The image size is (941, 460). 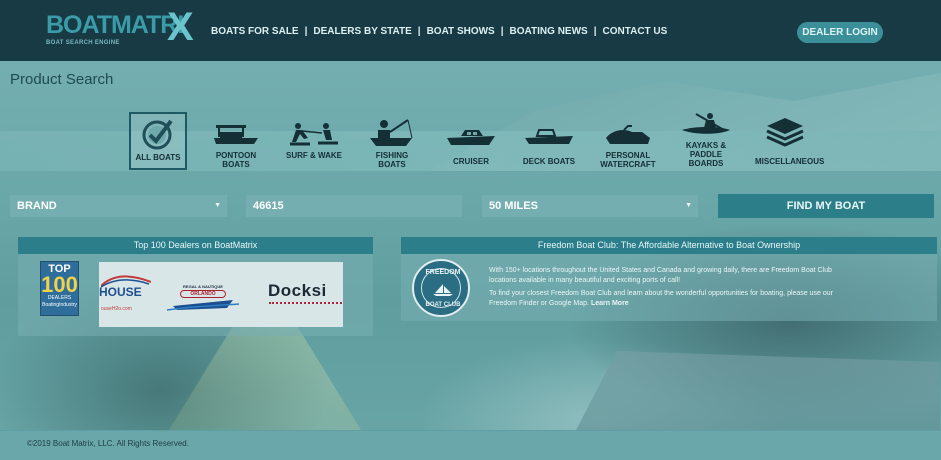 I want to click on logo-tagline: BOAT SEARCH ENGINE, so click(x=83, y=43).